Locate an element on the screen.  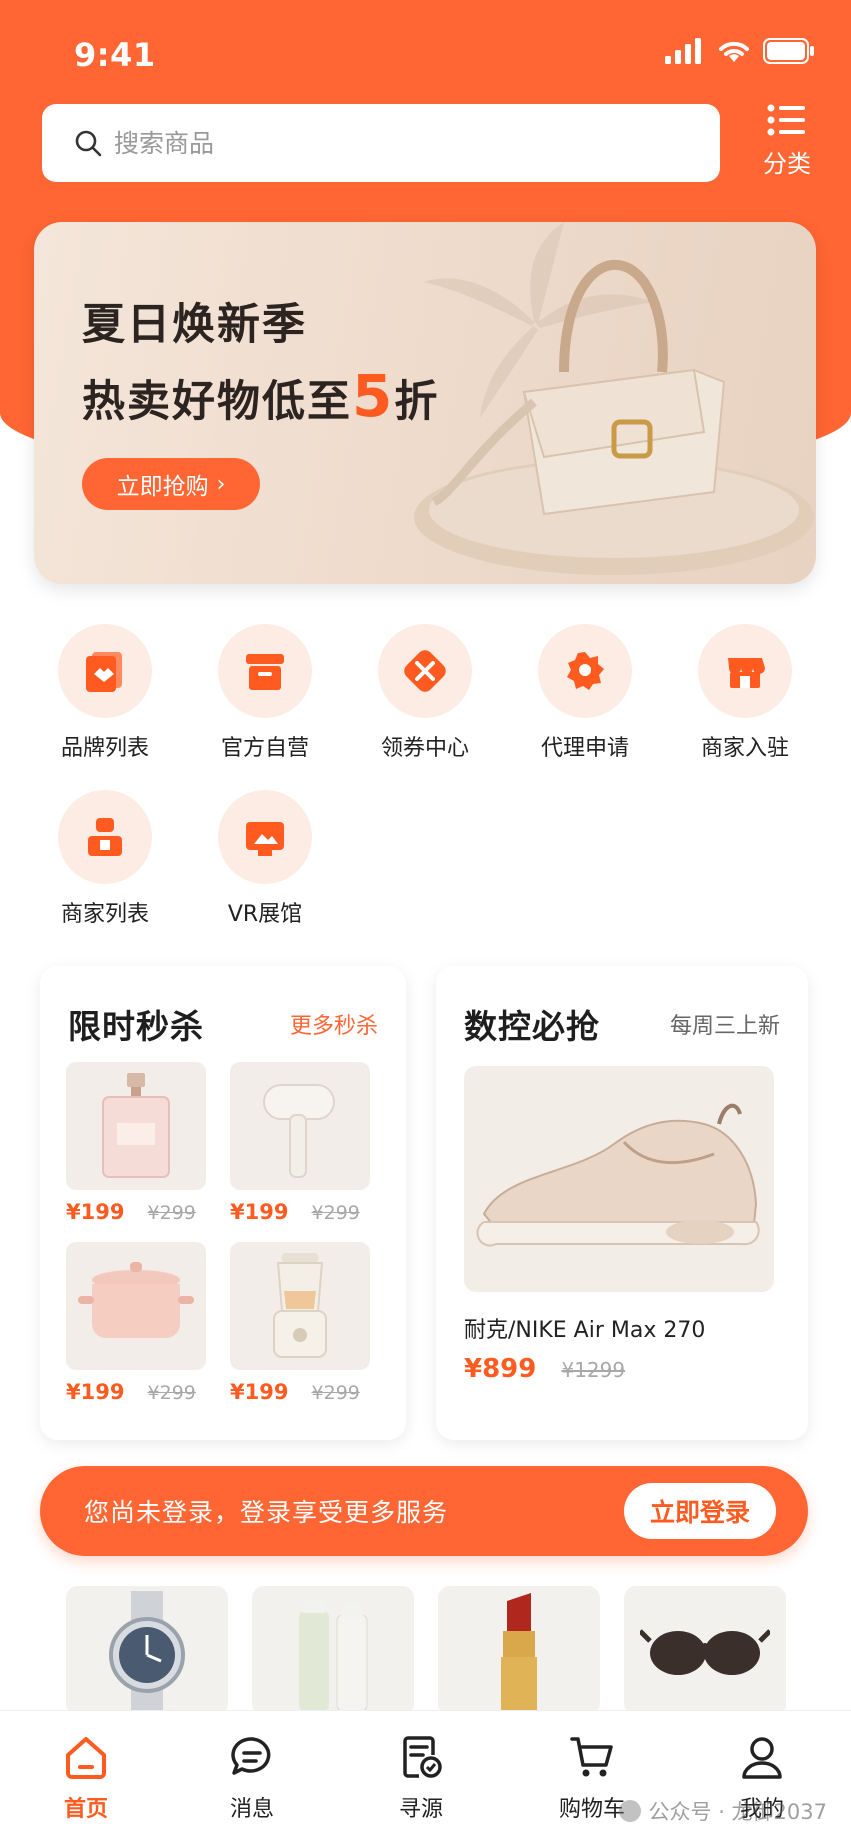
banner-title-suffix: 折 is located at coordinates (417, 402).